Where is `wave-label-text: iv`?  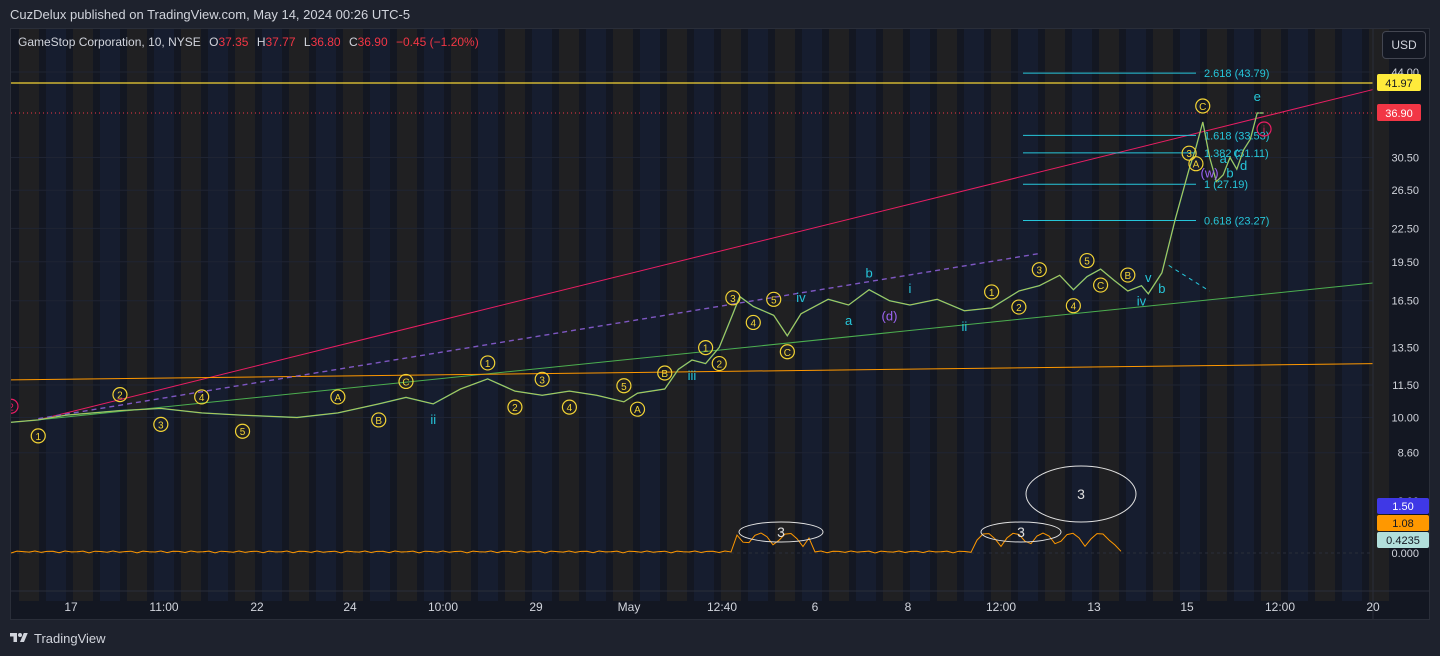
wave-label-text: iv is located at coordinates (801, 297).